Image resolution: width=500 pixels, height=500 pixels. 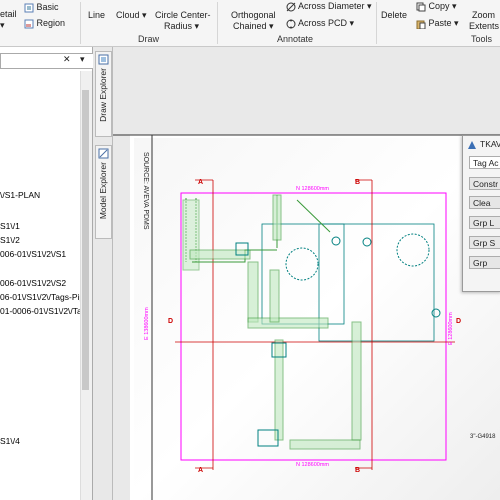 I want to click on group-s-button: Grp S, so click(x=484, y=242).